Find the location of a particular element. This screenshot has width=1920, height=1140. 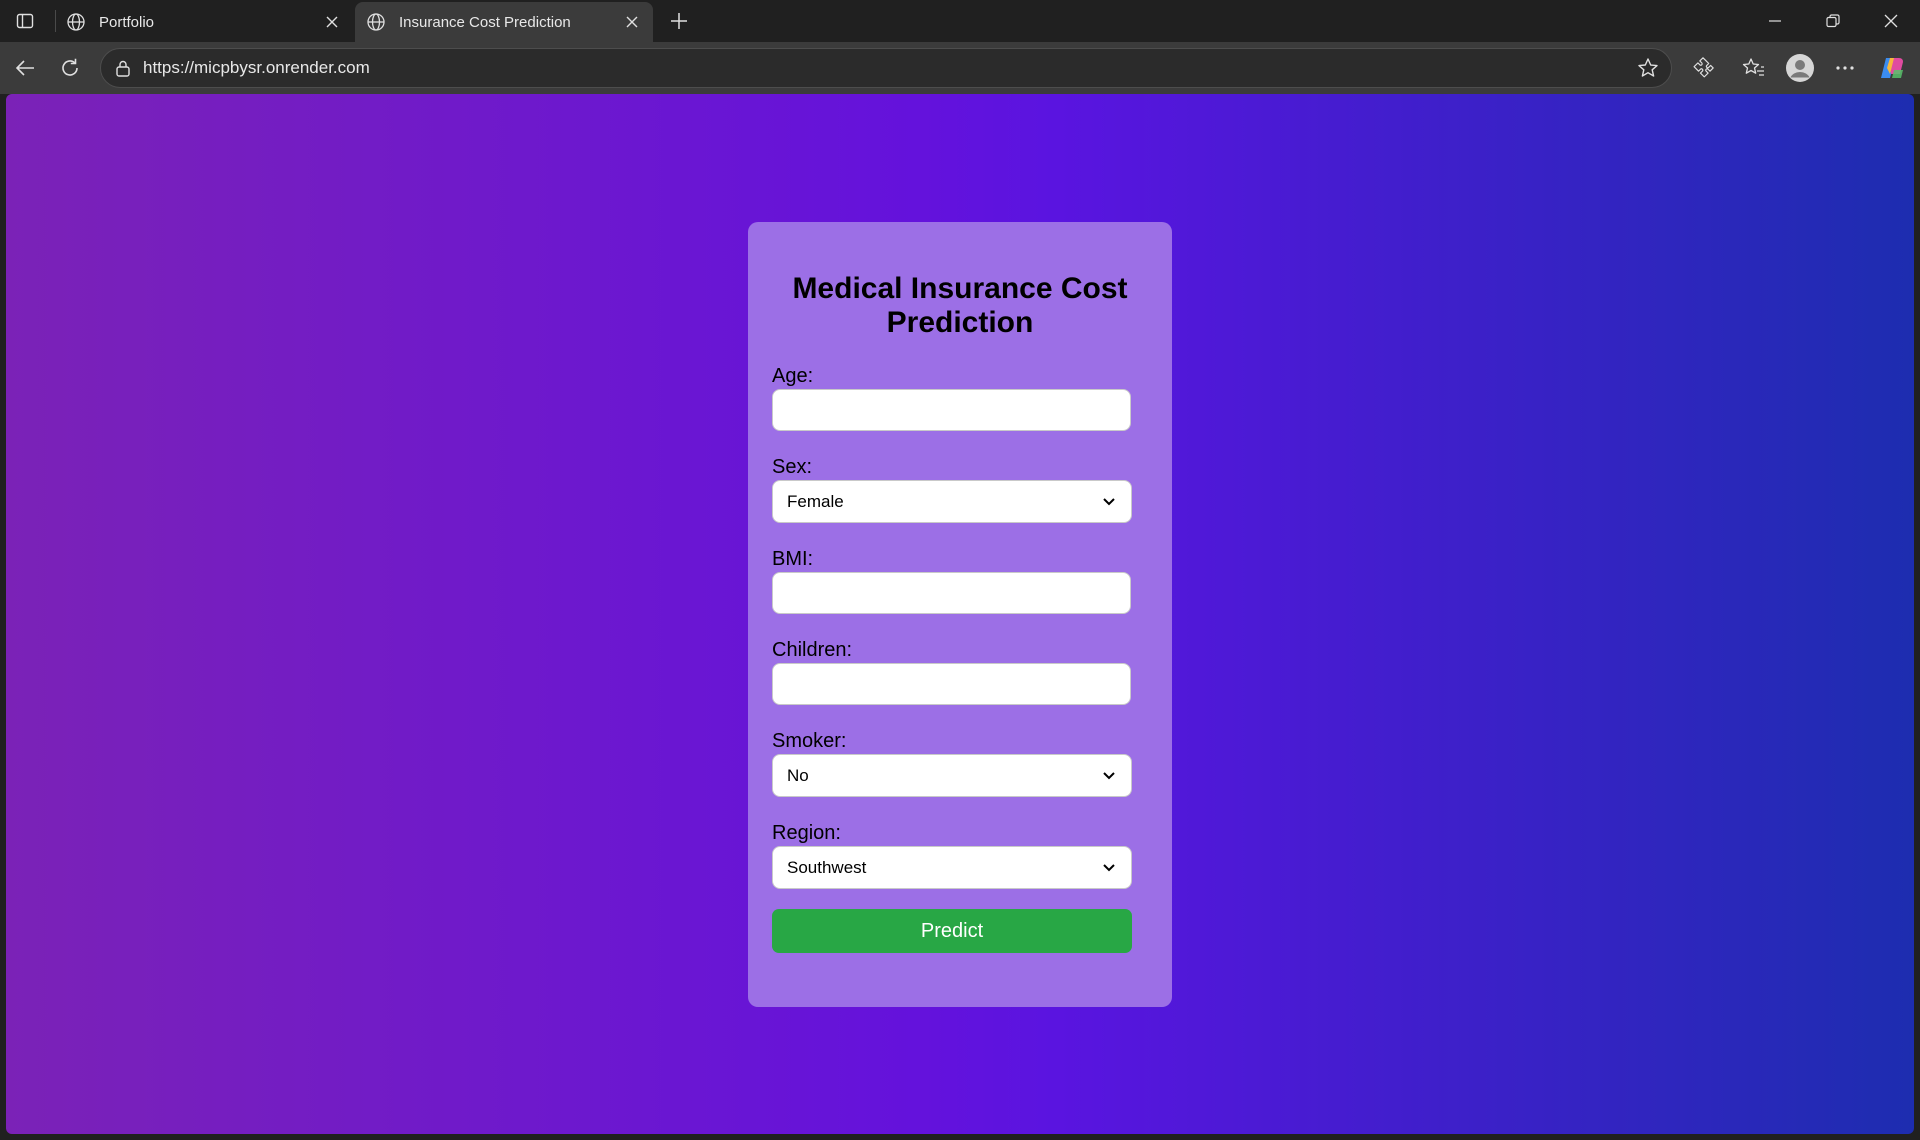

tab-insurance-cost-prediction: Insurance Cost Prediction is located at coordinates (504, 22).